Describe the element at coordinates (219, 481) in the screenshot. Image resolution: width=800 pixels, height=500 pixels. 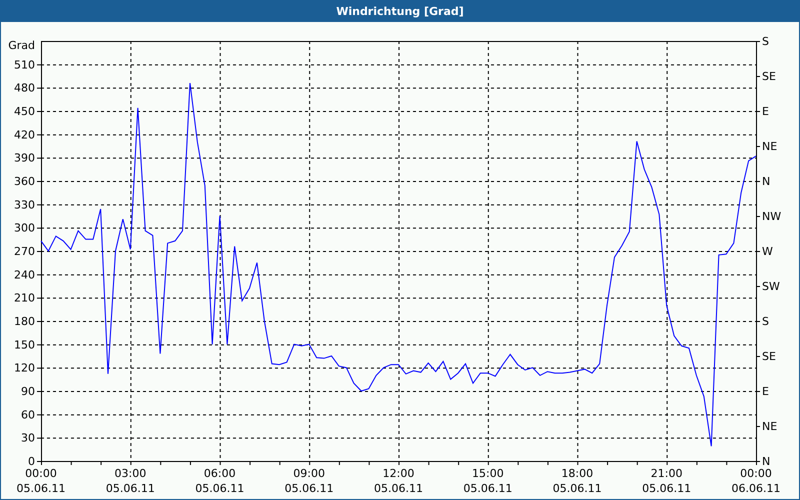
I see `x-tick-label: 06:00 05.06.11` at that location.